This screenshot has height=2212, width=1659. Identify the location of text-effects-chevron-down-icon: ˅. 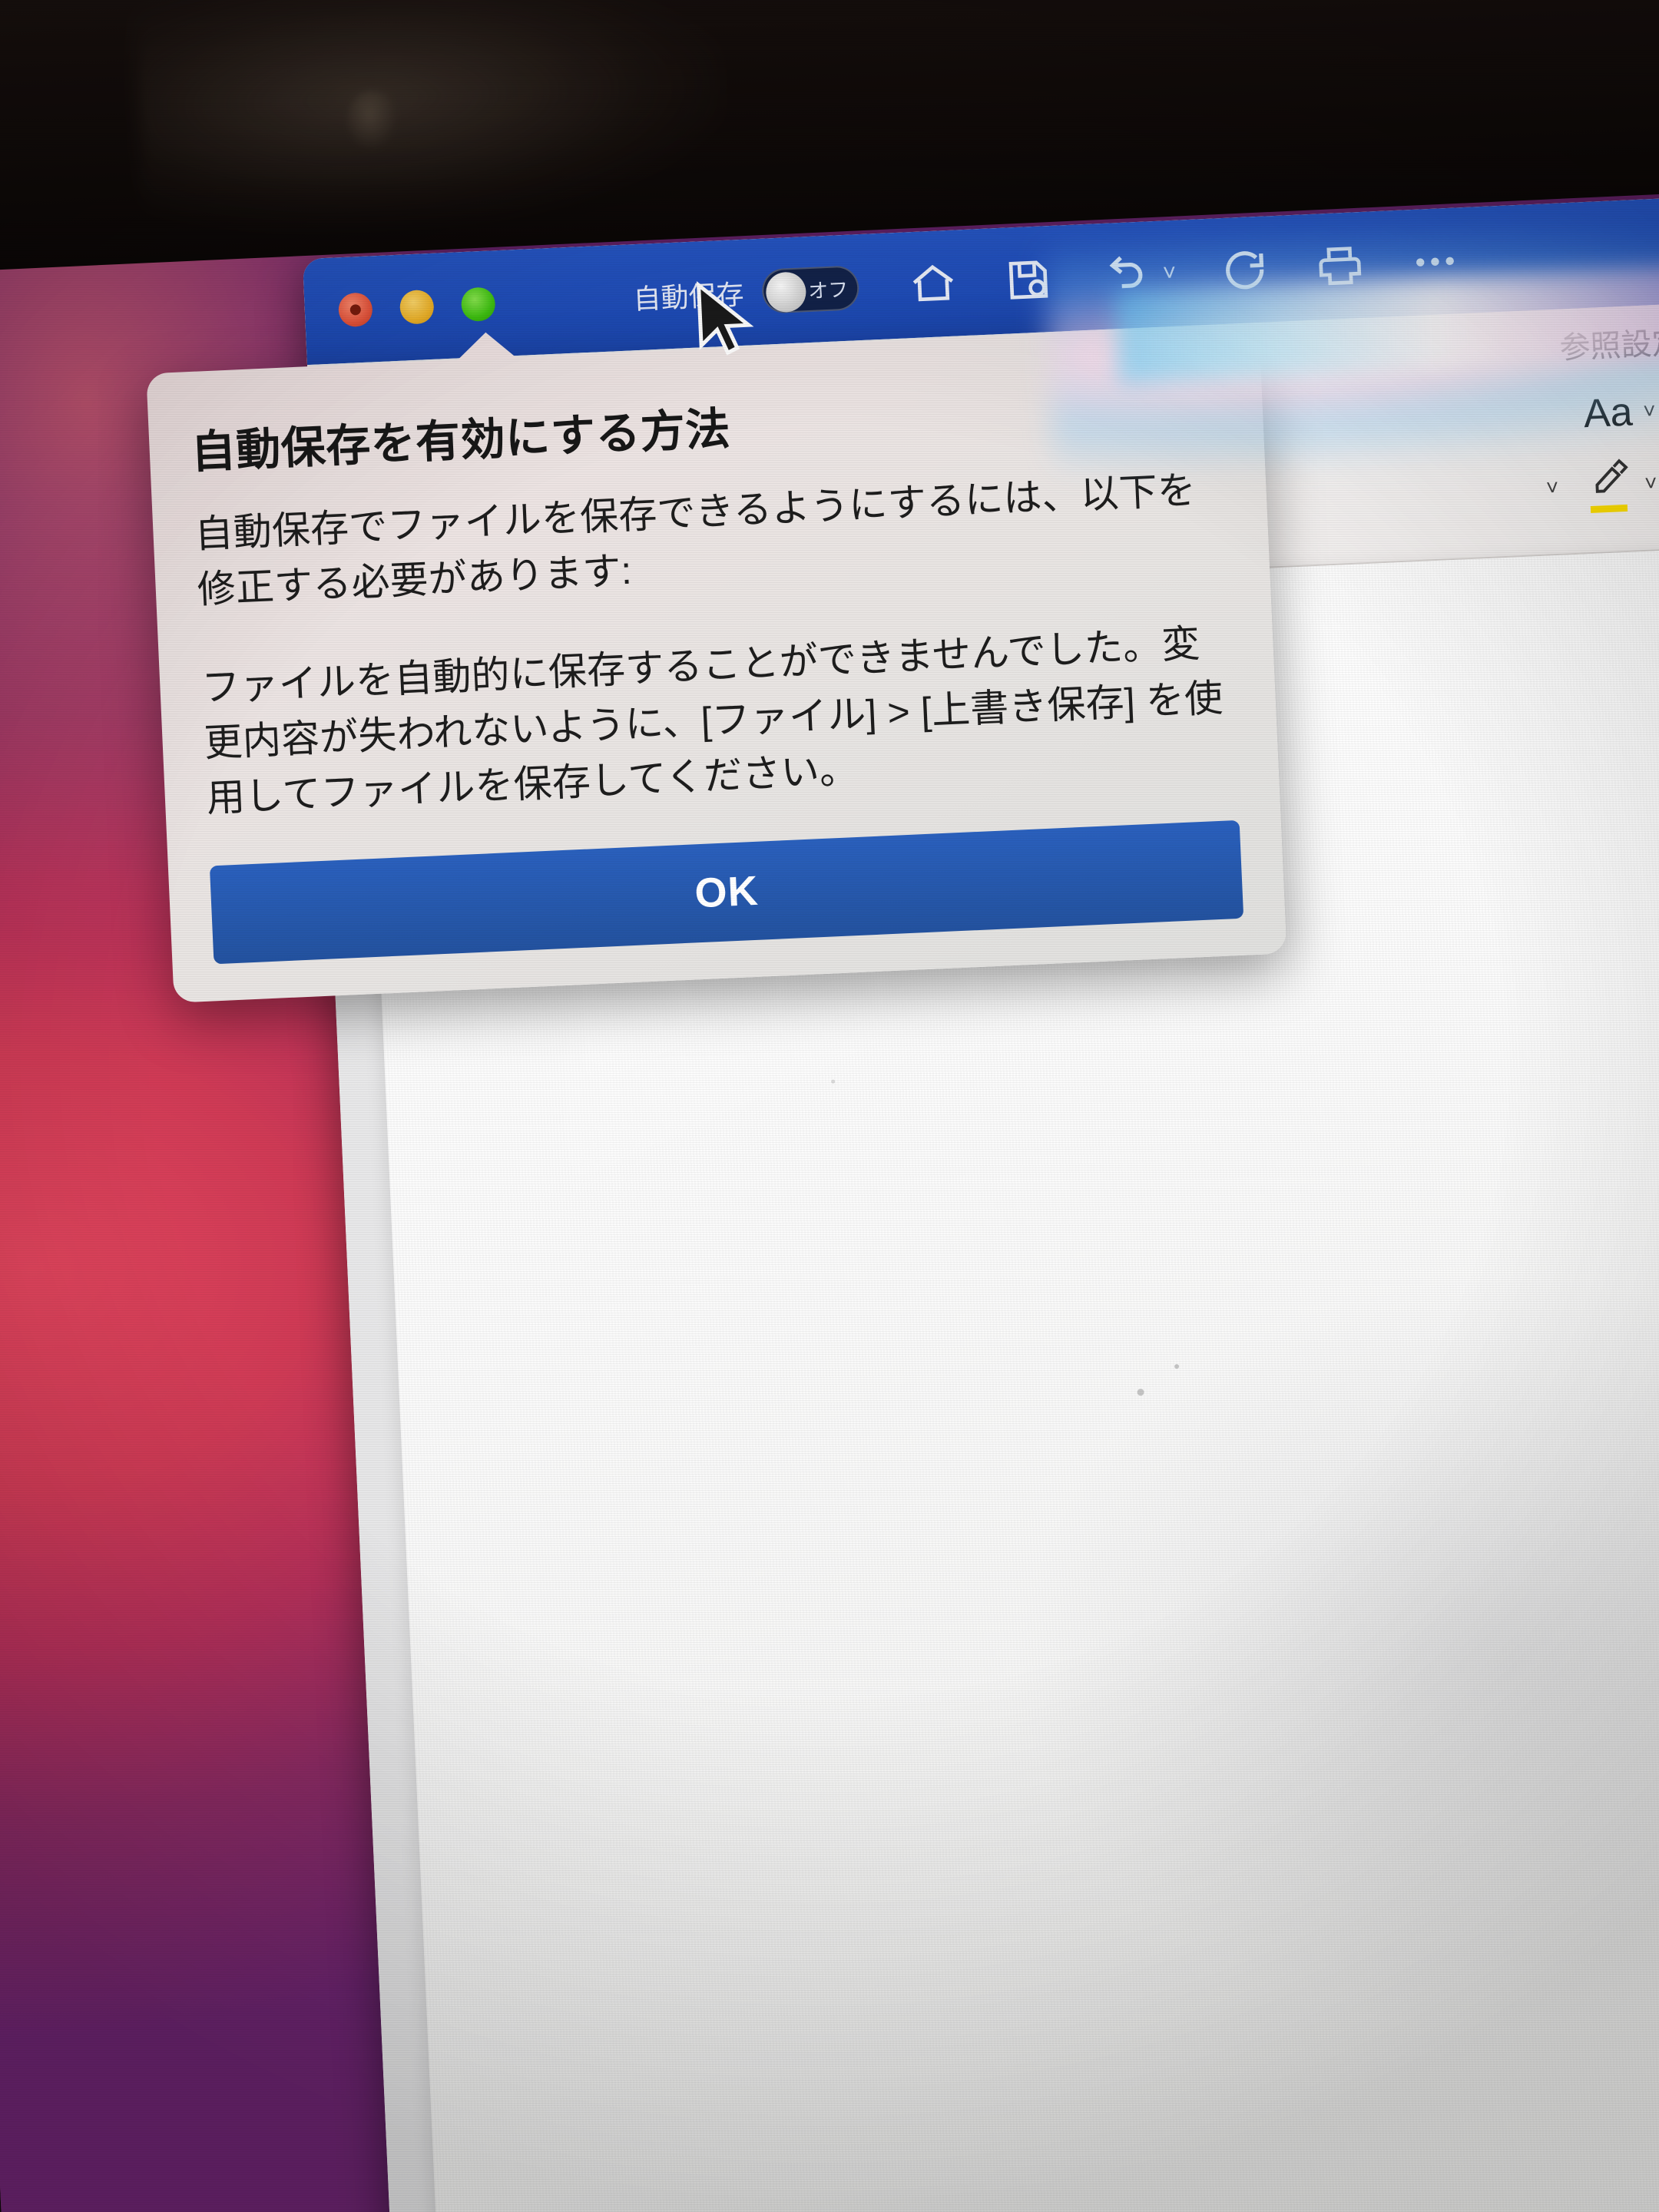
(1650, 411).